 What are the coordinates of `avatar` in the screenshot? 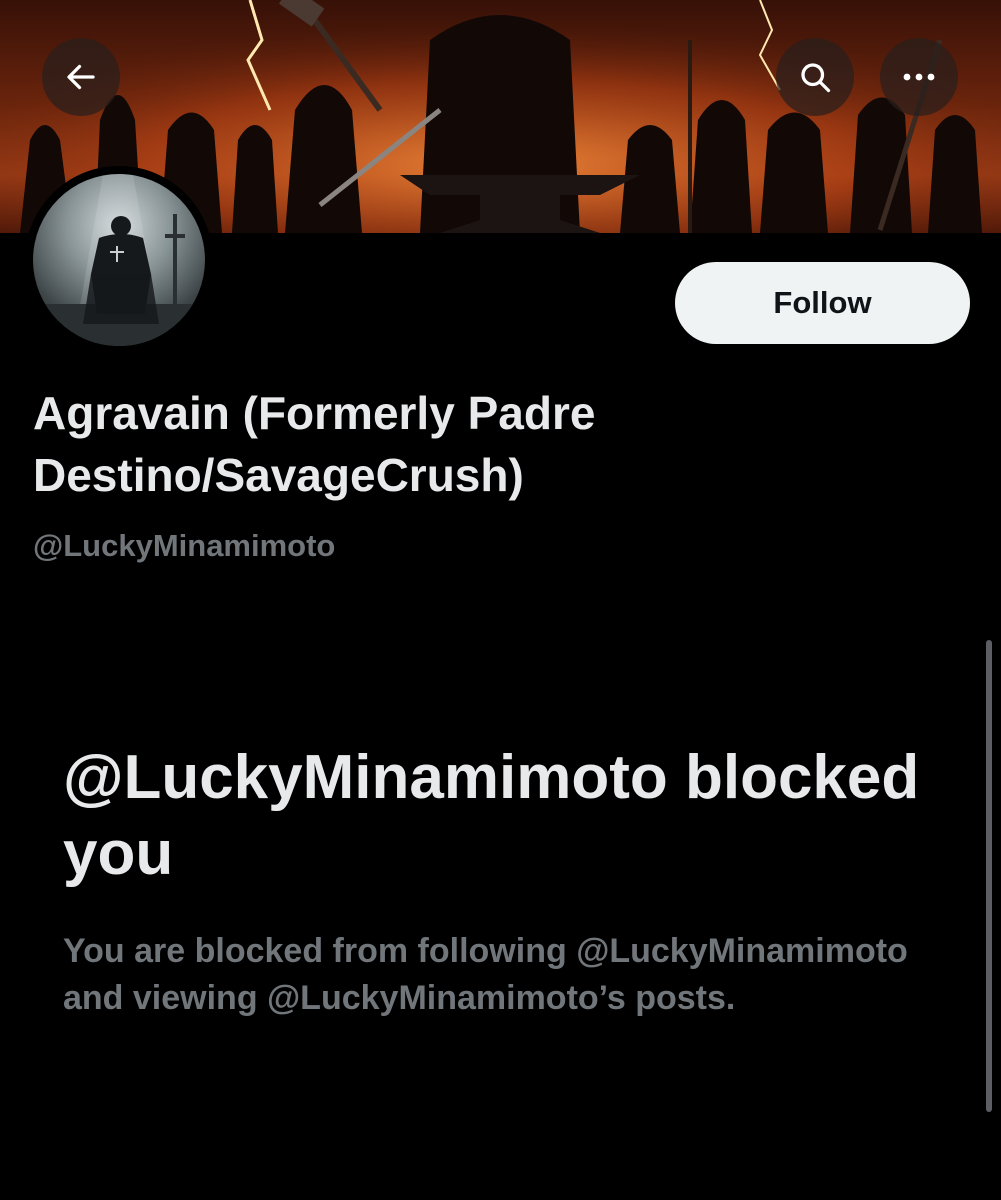 It's located at (119, 260).